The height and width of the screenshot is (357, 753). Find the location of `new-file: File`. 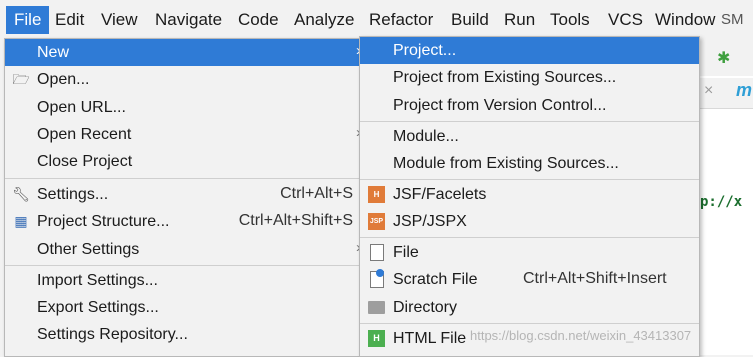

new-file: File is located at coordinates (529, 252).